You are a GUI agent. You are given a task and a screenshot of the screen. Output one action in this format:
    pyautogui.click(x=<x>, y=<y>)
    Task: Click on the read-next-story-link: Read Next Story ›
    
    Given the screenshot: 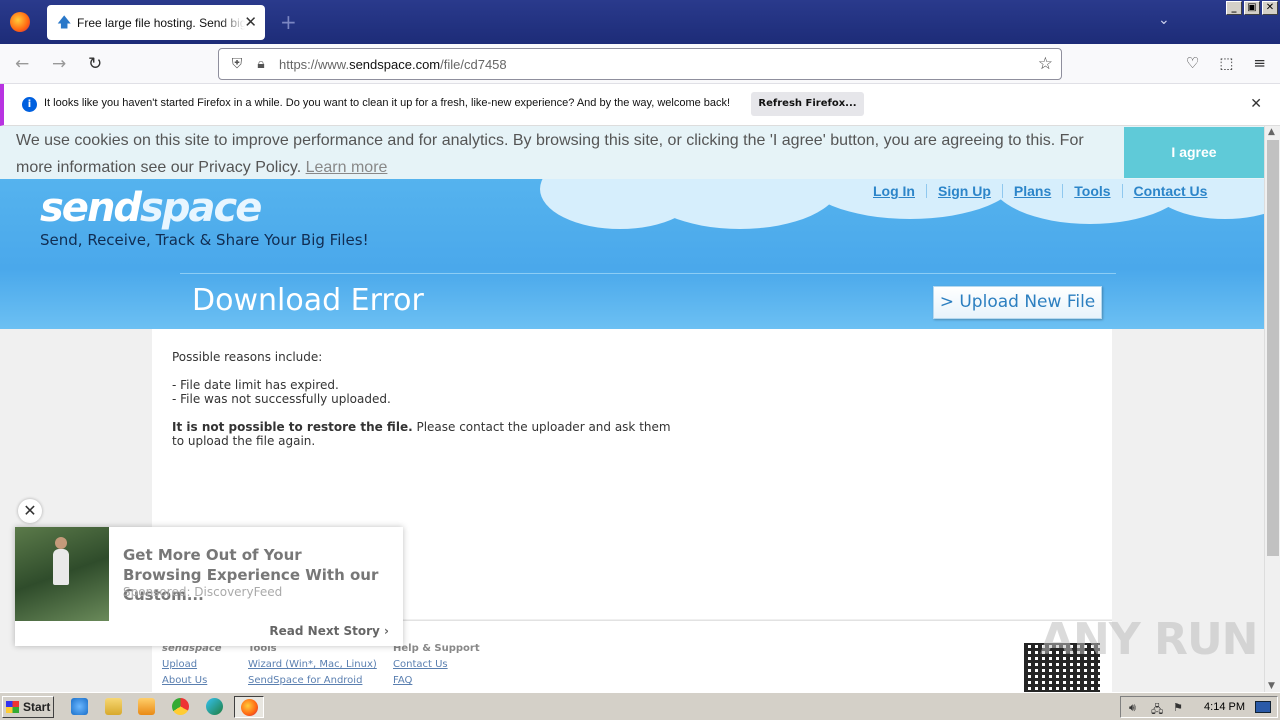 What is the action you would take?
    pyautogui.click(x=329, y=631)
    